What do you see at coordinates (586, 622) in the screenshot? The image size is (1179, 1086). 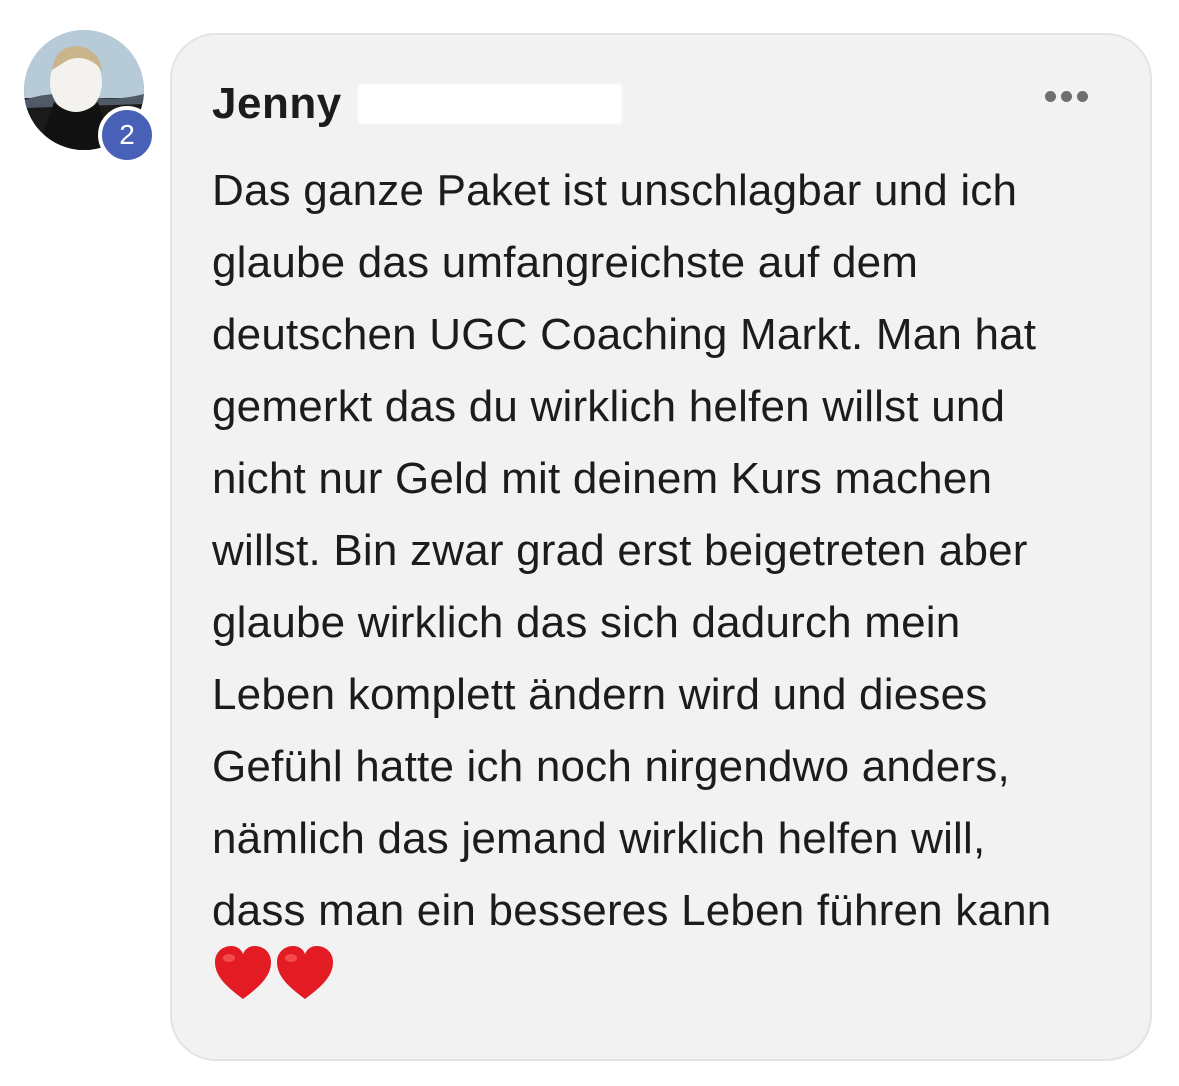 I see `comment-line: glaube wirklich das sich dadurch mein` at bounding box center [586, 622].